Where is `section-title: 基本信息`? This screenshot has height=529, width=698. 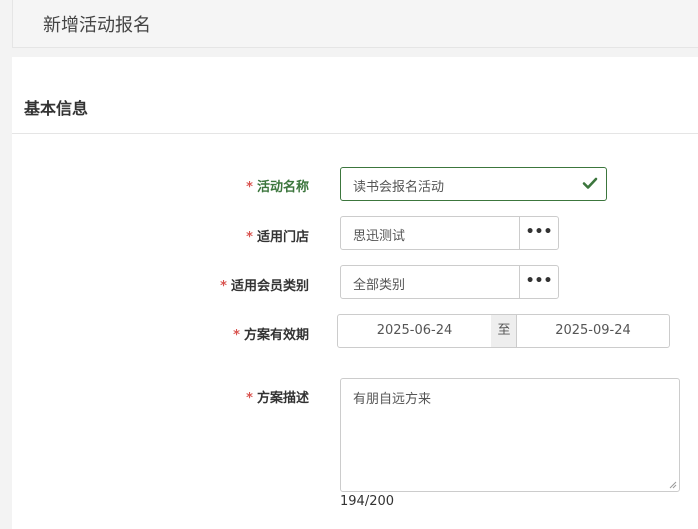 section-title: 基本信息 is located at coordinates (56, 108).